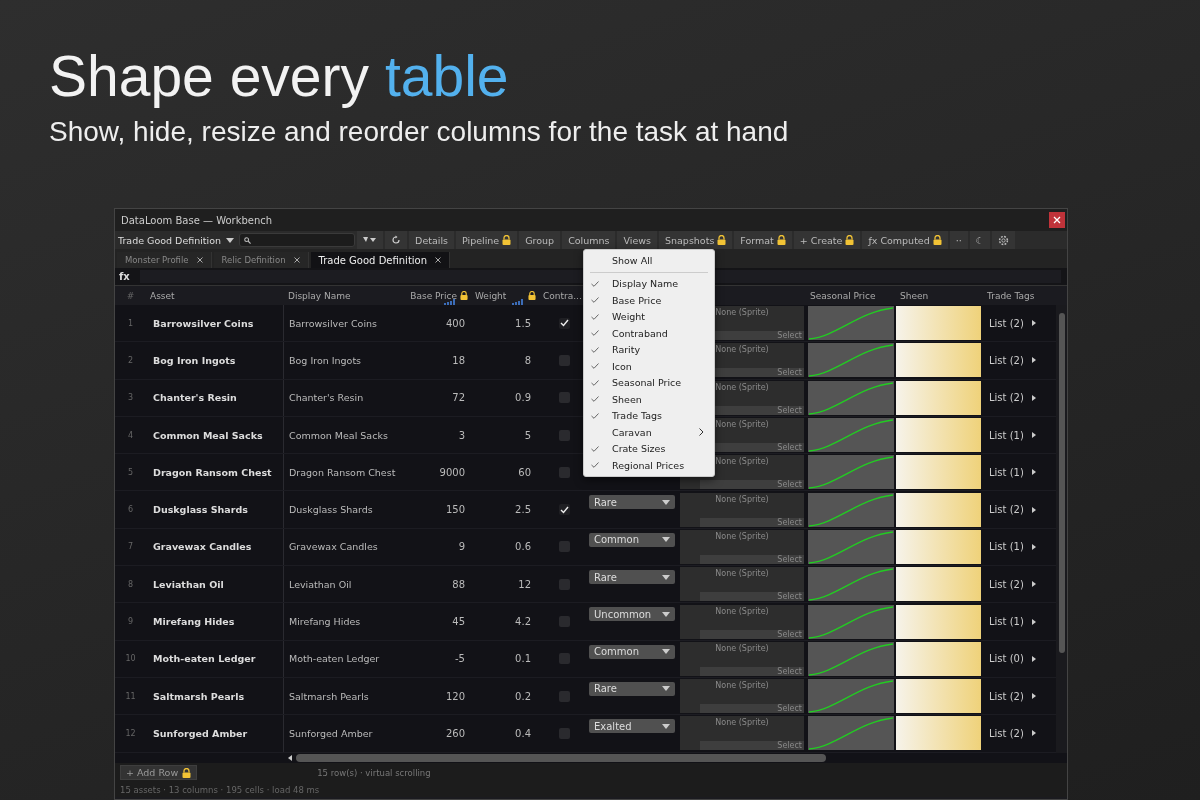 This screenshot has width=1200, height=800. What do you see at coordinates (905, 240) in the screenshot?
I see `toolbar-button: ƒx Computed` at bounding box center [905, 240].